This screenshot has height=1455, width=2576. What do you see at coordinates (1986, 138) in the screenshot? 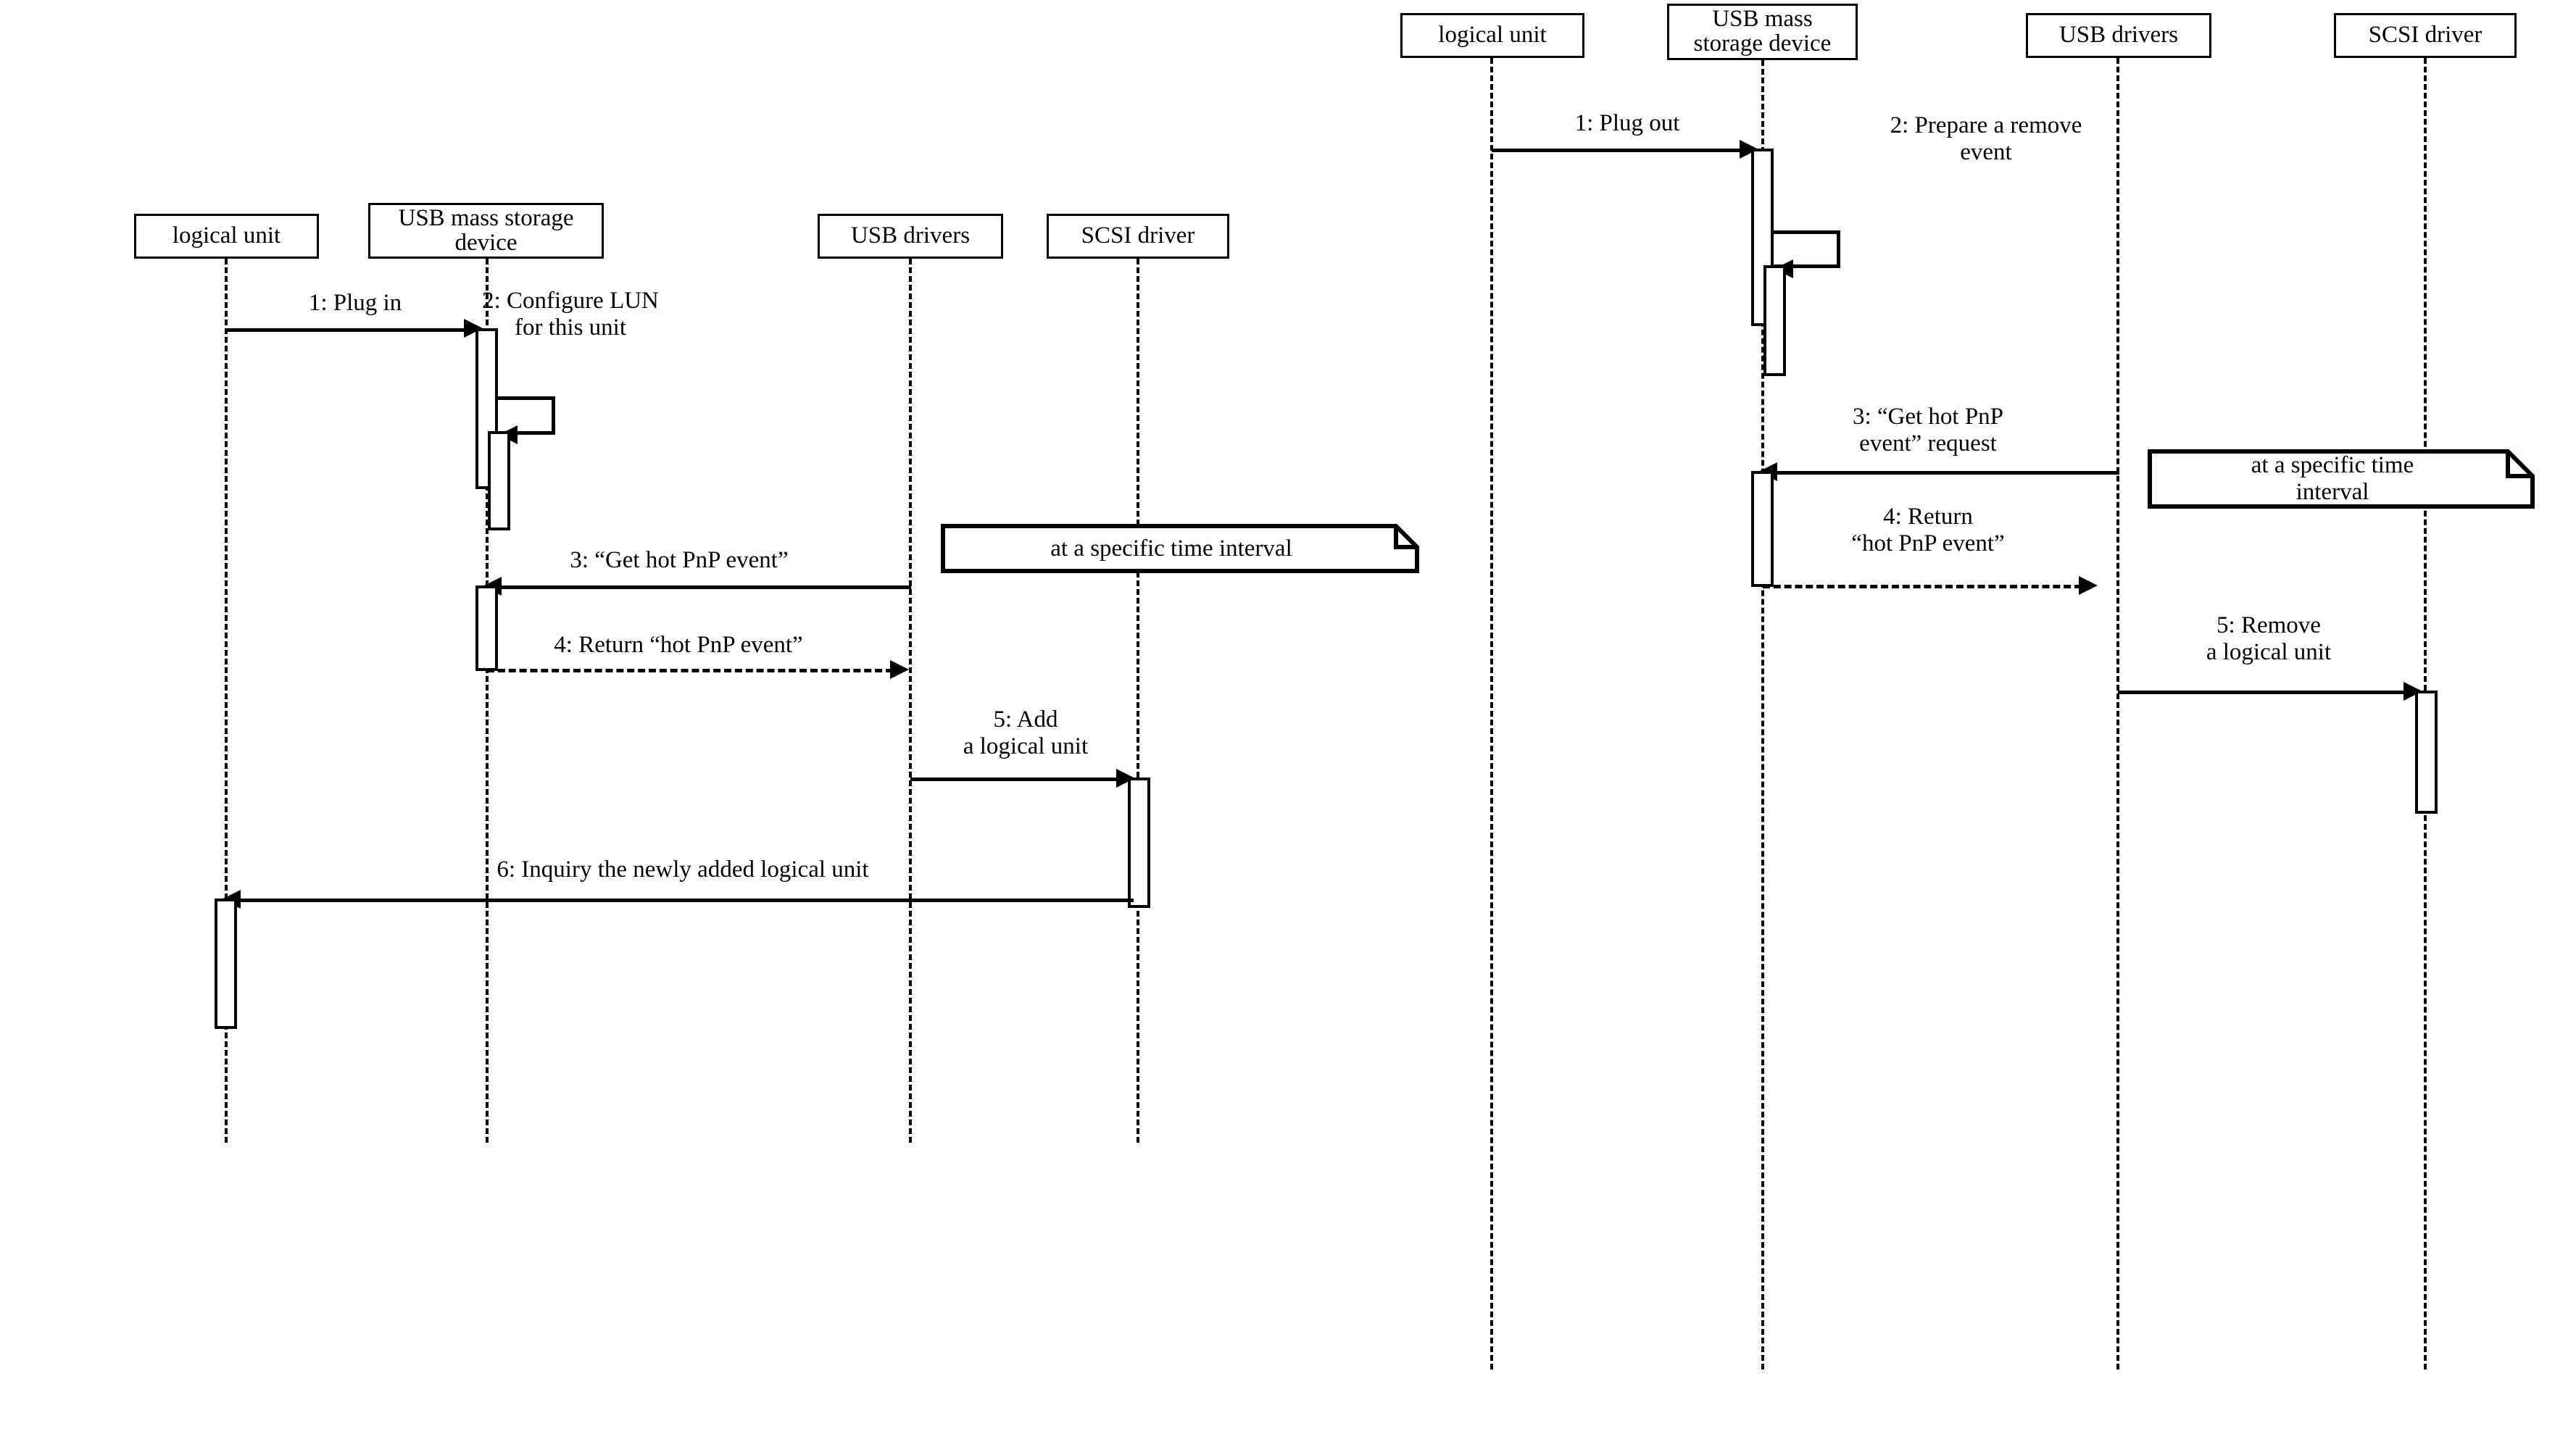
I see `message-label-2-2: 2: Prepare a remove event` at bounding box center [1986, 138].